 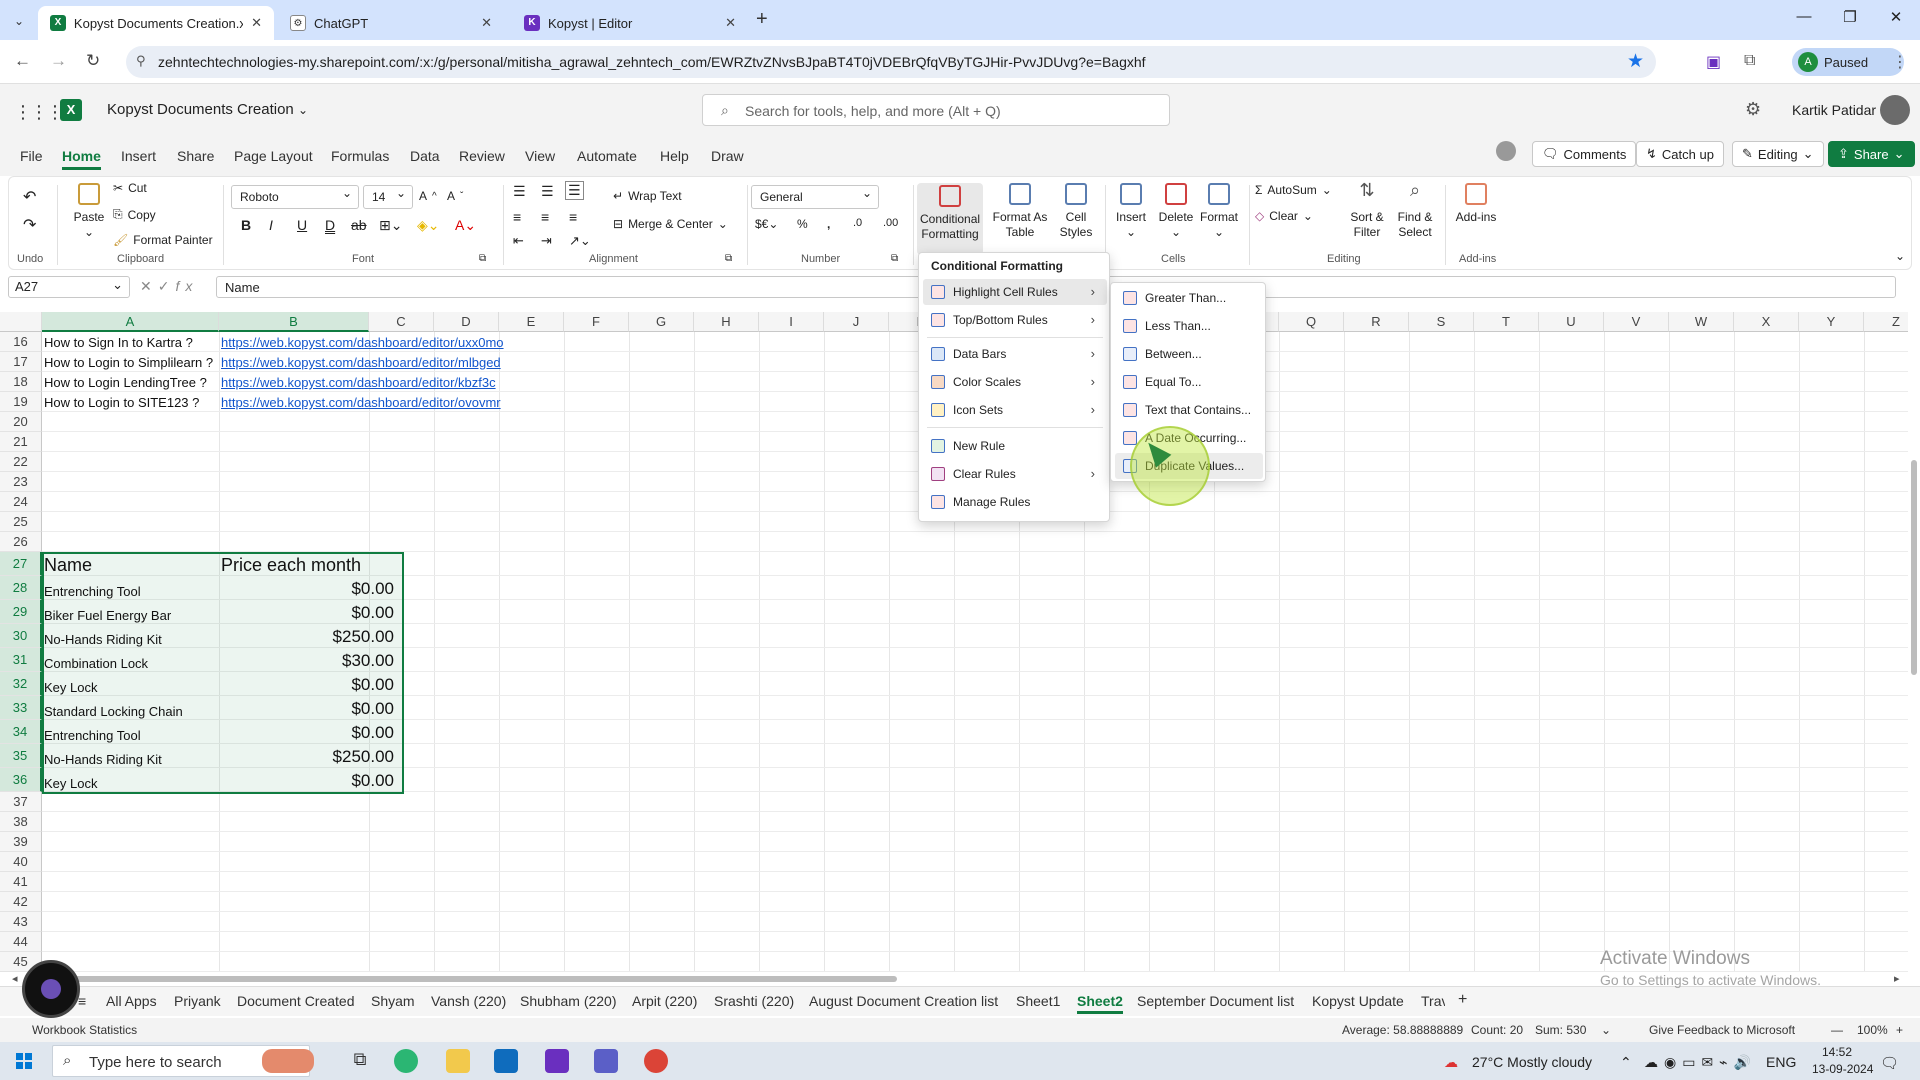 I want to click on reload-icon: ↻, so click(x=93, y=61).